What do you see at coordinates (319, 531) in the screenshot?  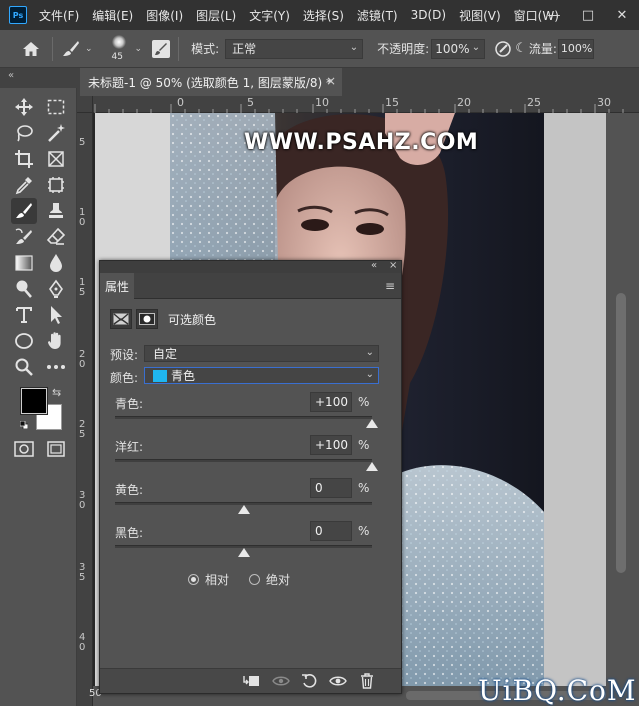 I see `black-value: 0` at bounding box center [319, 531].